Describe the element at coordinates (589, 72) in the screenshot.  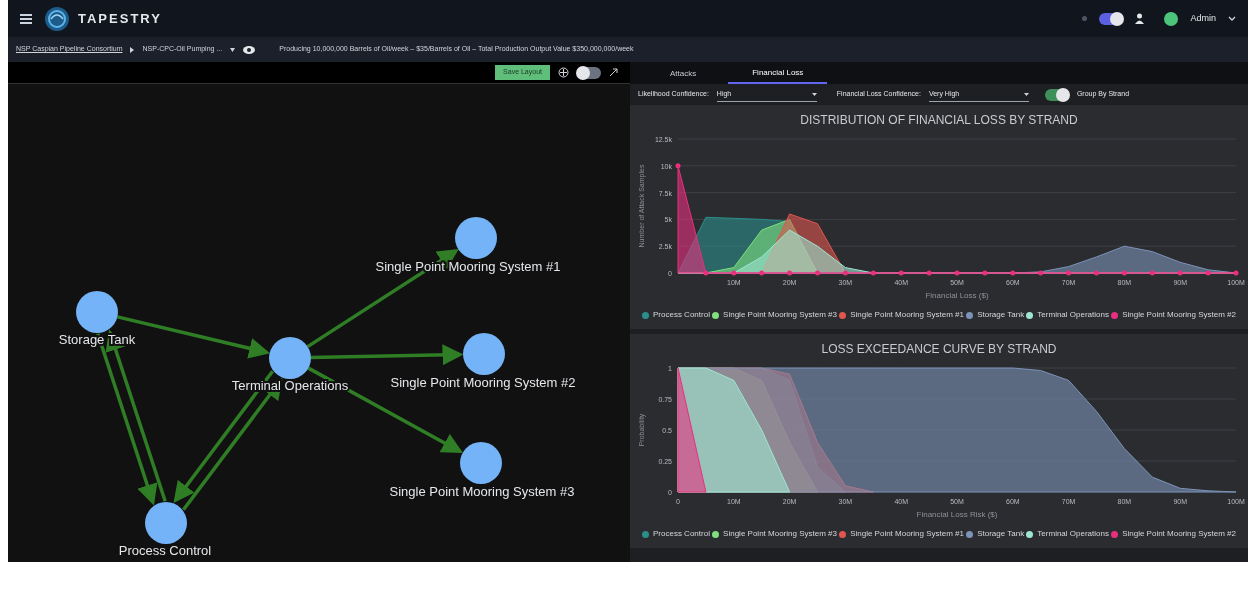
I see `layout-toggle` at that location.